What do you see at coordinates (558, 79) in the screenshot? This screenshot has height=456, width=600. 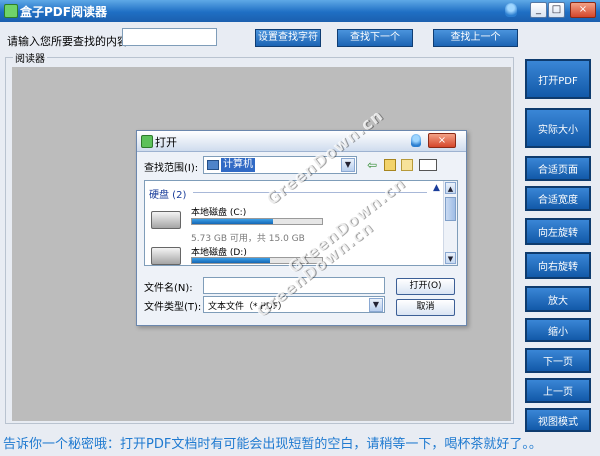 I see `open-pdf-button: 打开PDF` at bounding box center [558, 79].